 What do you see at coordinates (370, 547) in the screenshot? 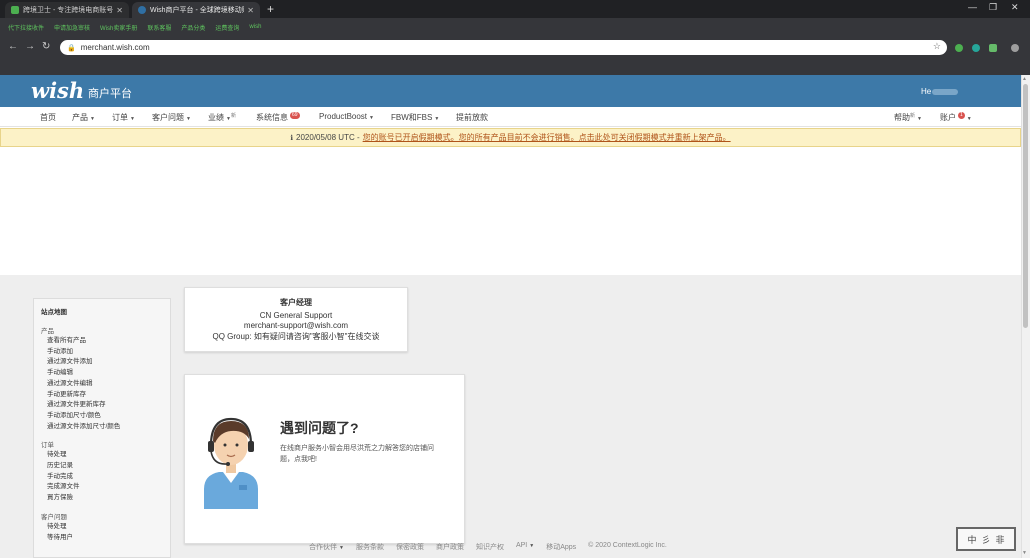
I see `footer-link-terms: 服务条款` at bounding box center [370, 547].